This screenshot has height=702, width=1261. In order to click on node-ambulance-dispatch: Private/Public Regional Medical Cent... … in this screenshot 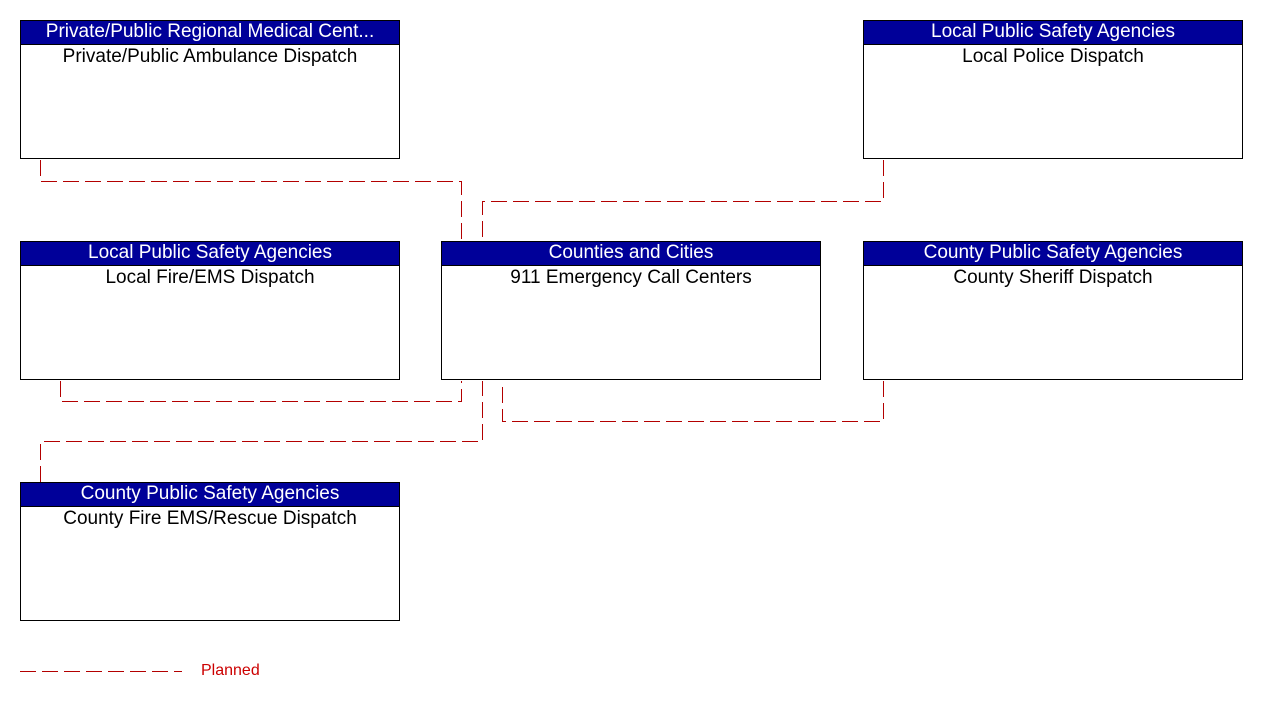, I will do `click(210, 89)`.